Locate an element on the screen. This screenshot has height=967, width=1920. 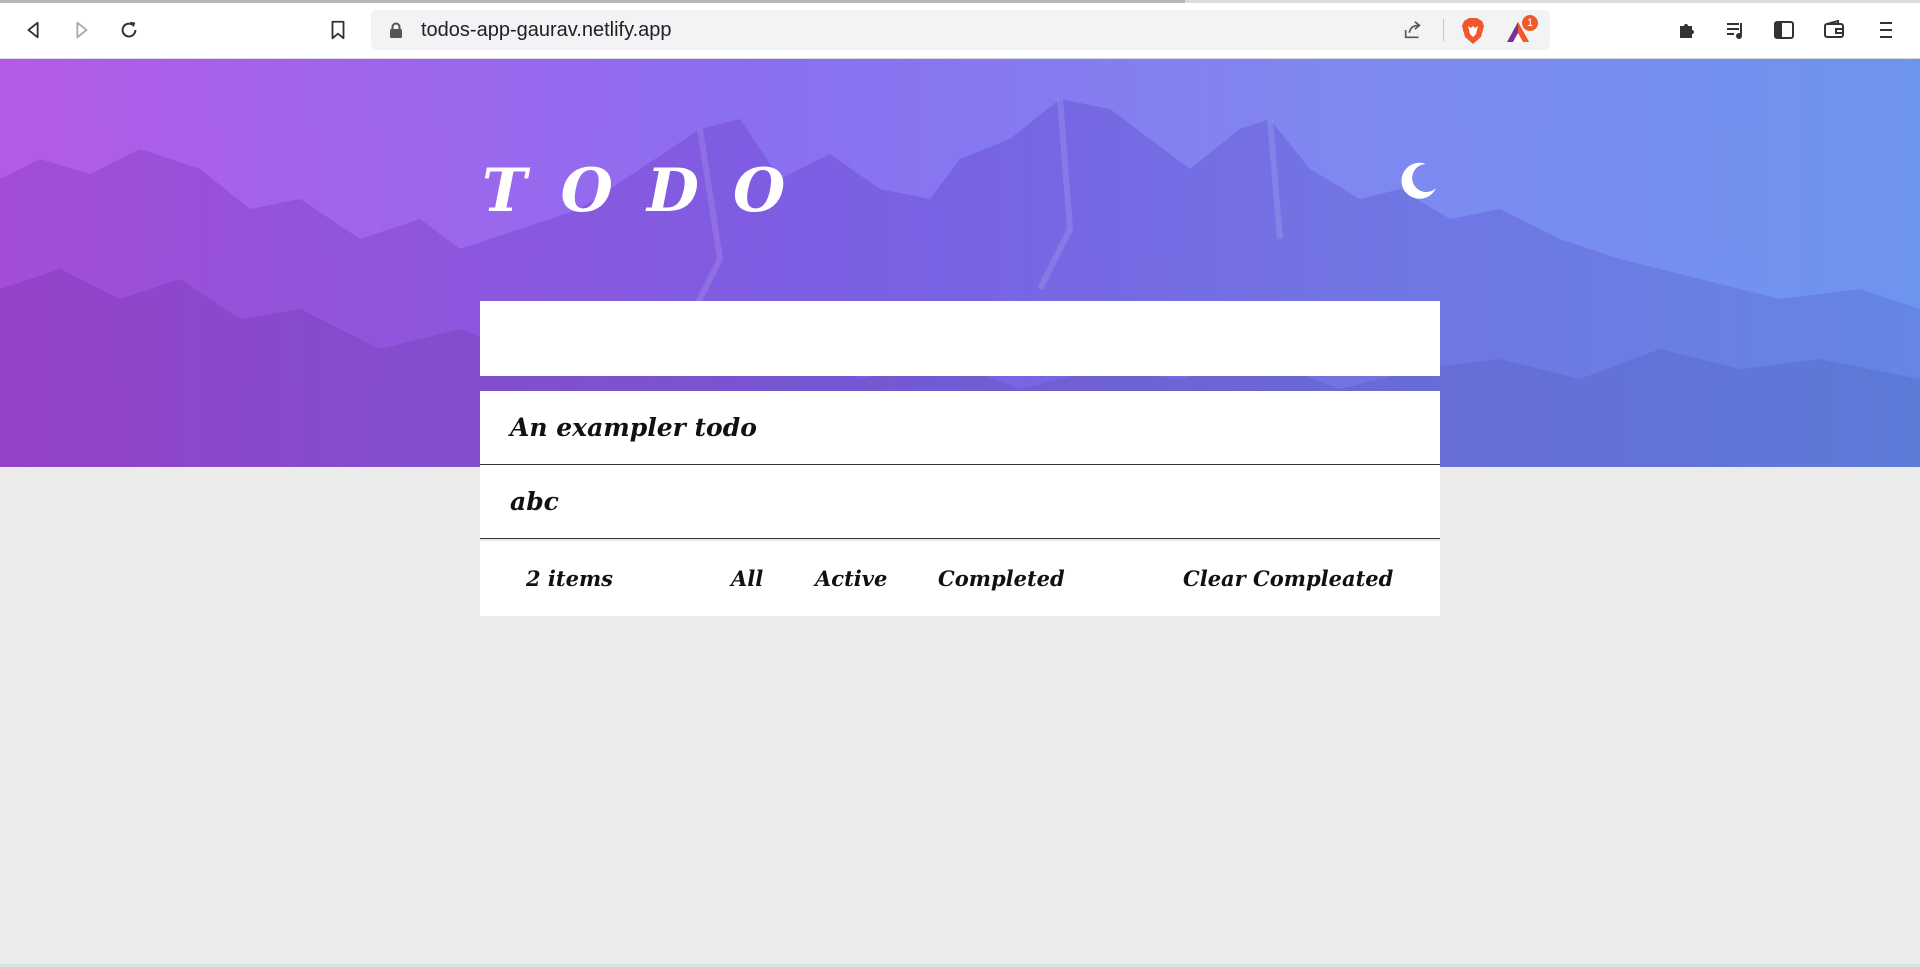
rewards-badge: 1 is located at coordinates (1530, 23).